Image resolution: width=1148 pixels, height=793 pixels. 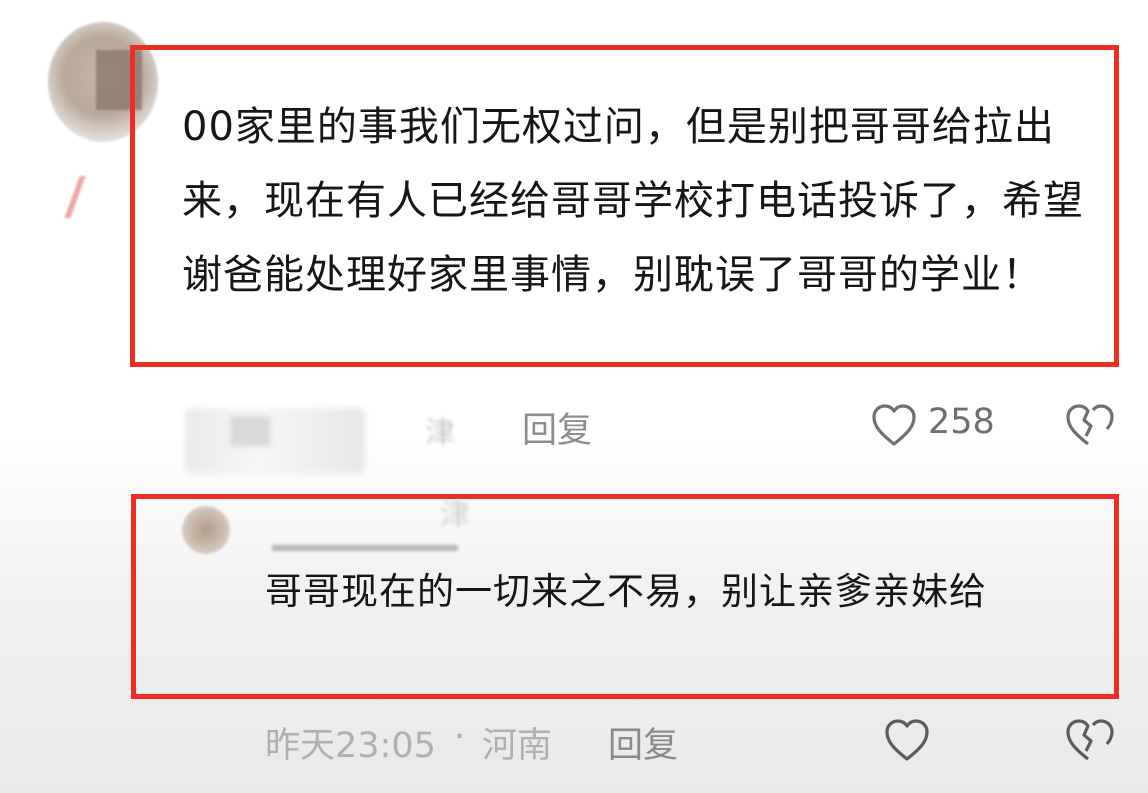 I want to click on reply-timestamp: 昨天23:05, so click(x=350, y=746).